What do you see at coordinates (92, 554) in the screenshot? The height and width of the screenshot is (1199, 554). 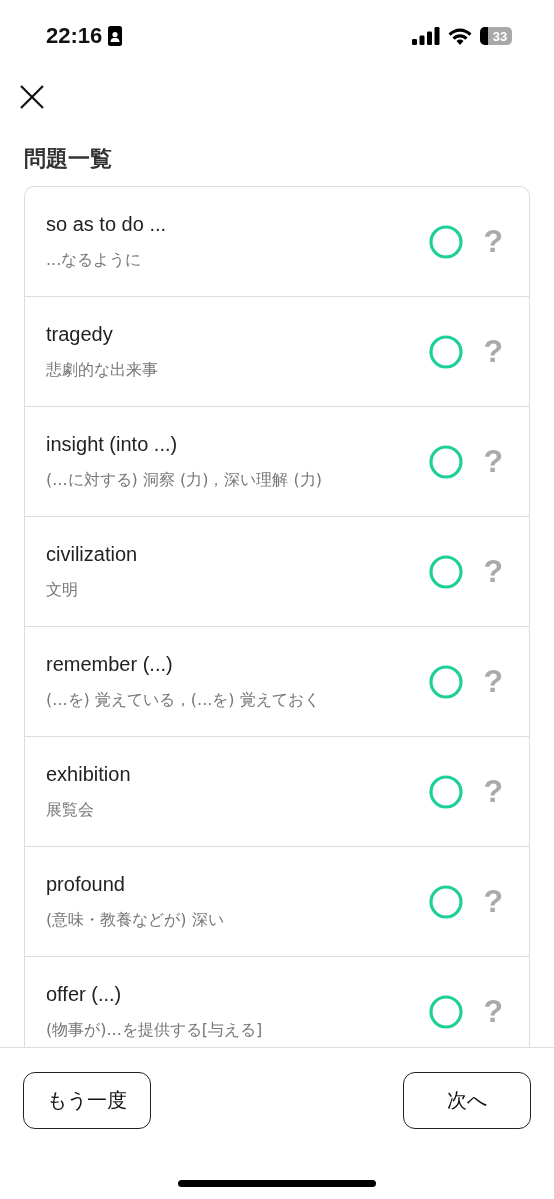 I see `word-text: civilization` at bounding box center [92, 554].